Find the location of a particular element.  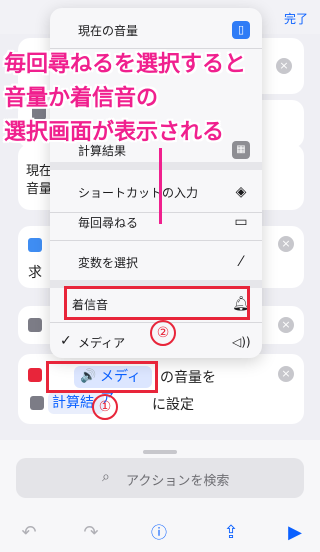

highlight-box-ringtone is located at coordinates (157, 303).